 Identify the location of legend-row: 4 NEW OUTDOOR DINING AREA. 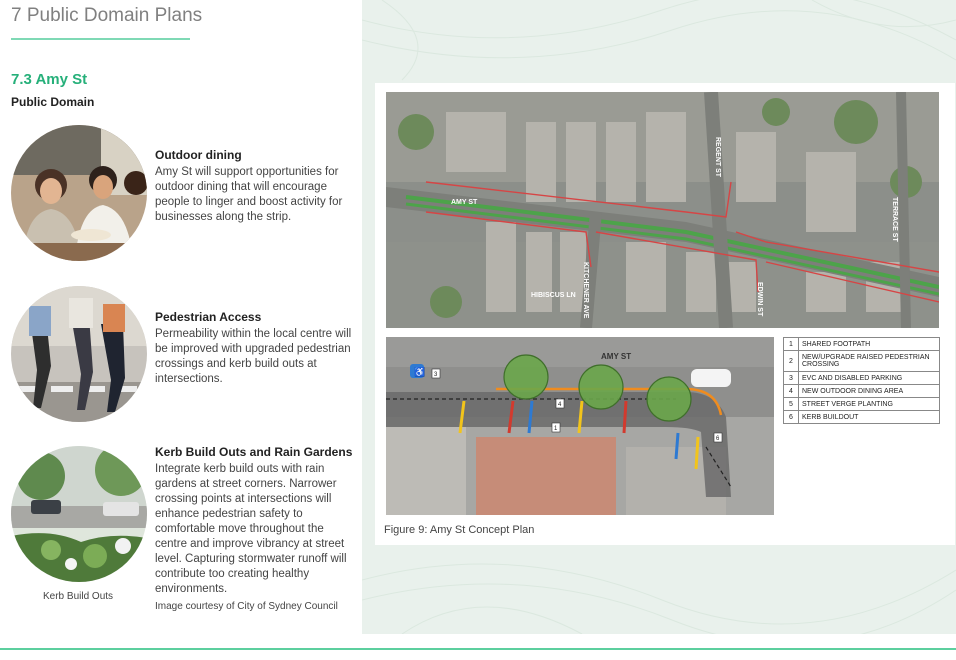
(861, 391).